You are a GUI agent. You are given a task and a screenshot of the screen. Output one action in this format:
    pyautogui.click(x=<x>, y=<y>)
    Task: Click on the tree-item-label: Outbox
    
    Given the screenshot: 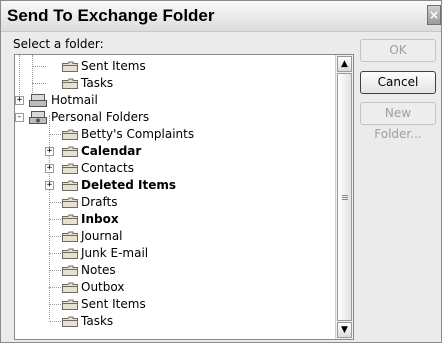 What is the action you would take?
    pyautogui.click(x=103, y=287)
    